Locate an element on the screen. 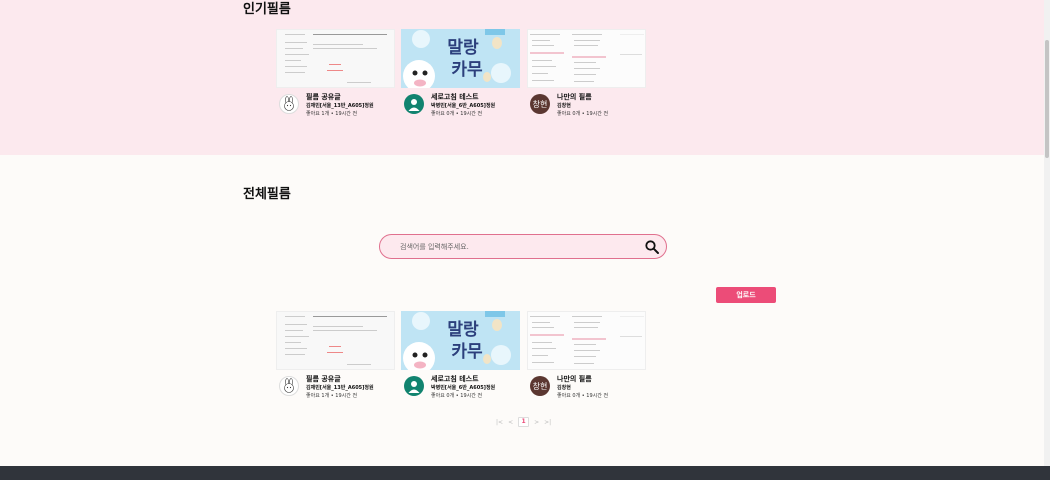  scrollbar-thumb is located at coordinates (1047, 99).